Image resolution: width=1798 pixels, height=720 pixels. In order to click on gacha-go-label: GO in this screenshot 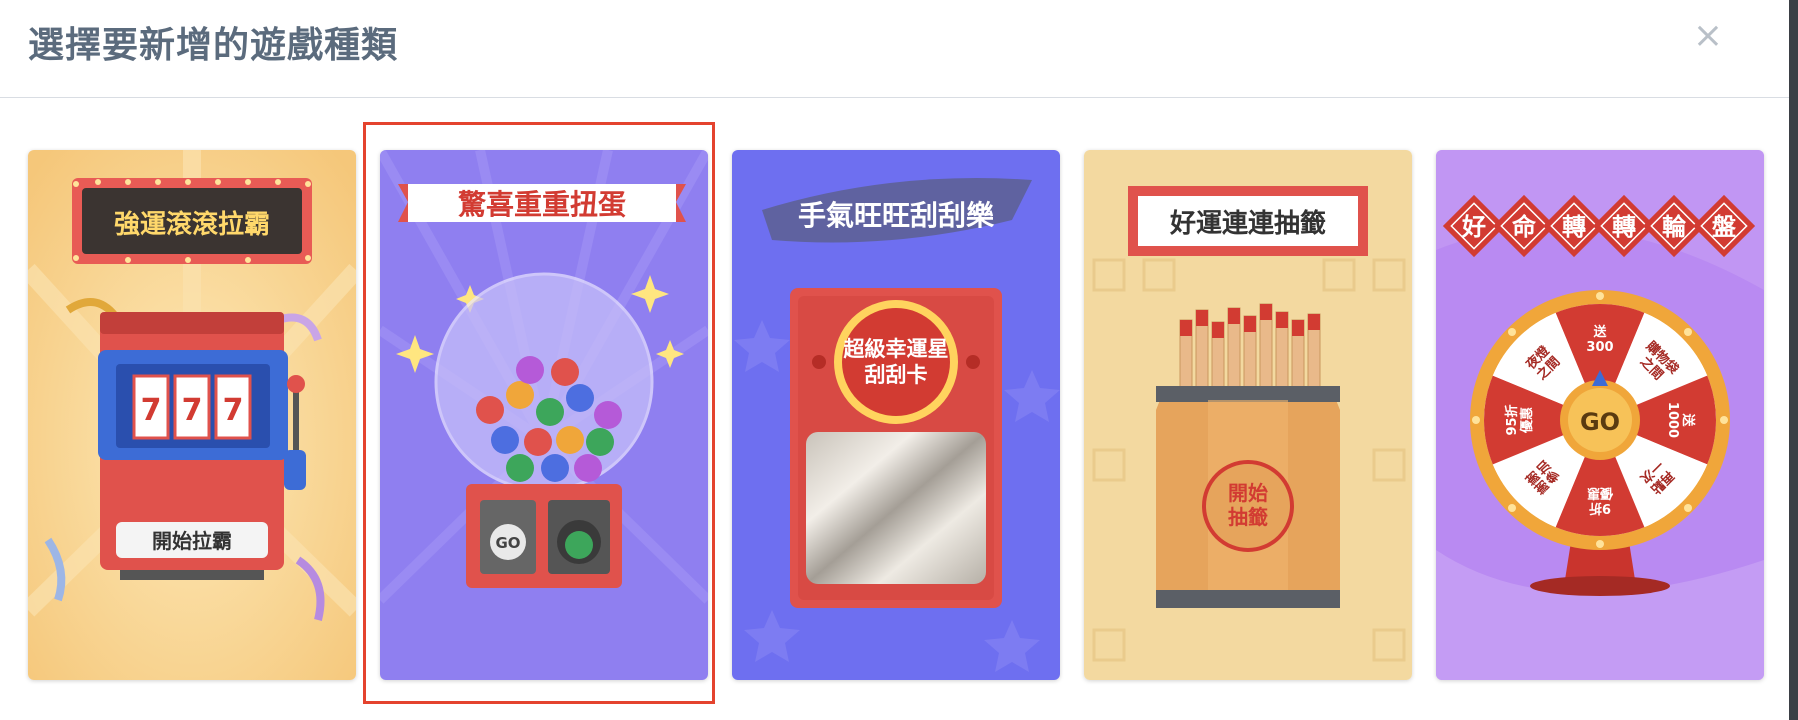, I will do `click(507, 543)`.